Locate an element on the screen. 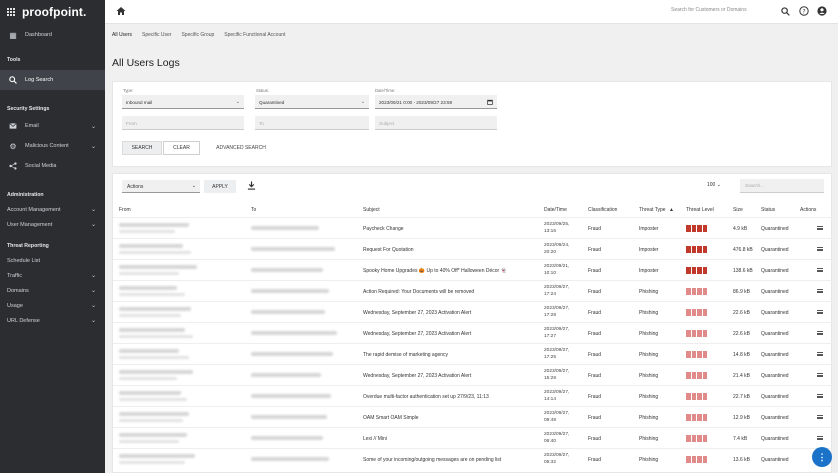 The image size is (838, 473). account-icon is located at coordinates (822, 11).